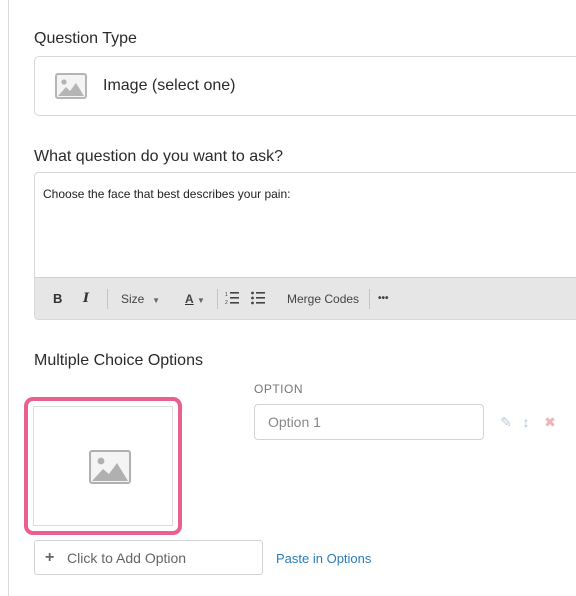 This screenshot has height=596, width=576. What do you see at coordinates (305, 86) in the screenshot?
I see `question-type-select: Image (select one)` at bounding box center [305, 86].